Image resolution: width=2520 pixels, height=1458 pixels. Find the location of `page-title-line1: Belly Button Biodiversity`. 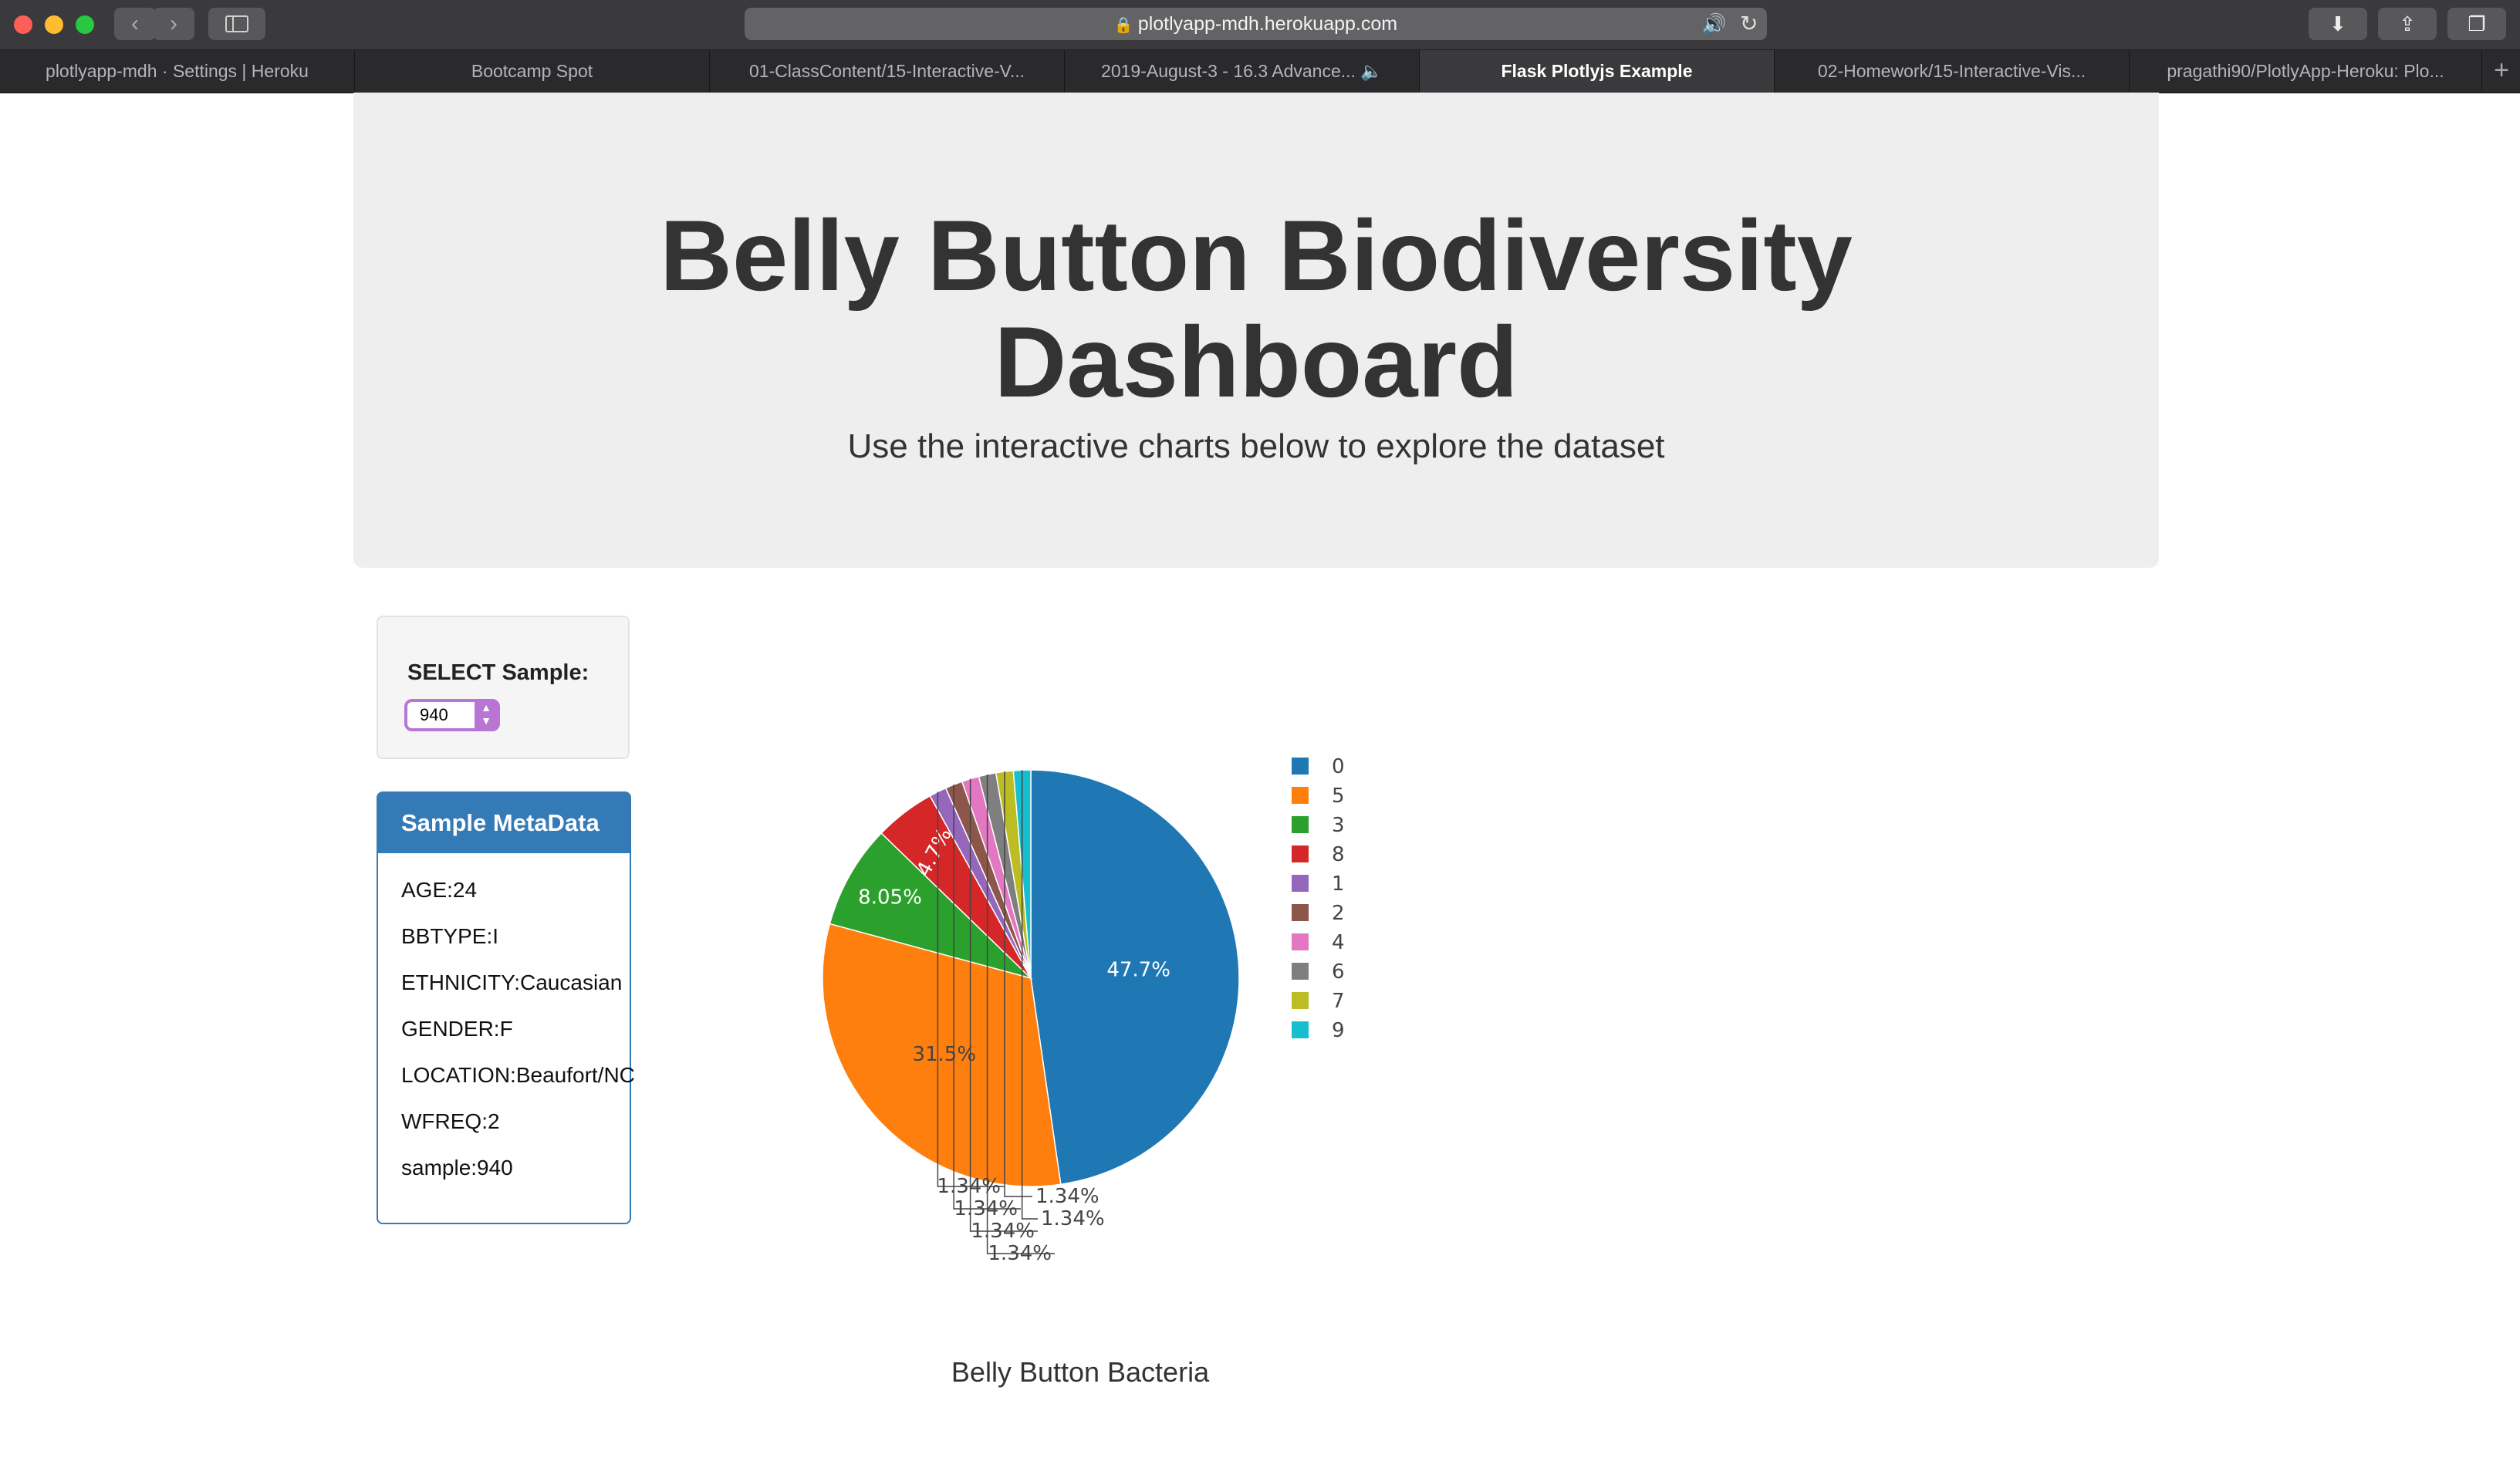

page-title-line1: Belly Button Biodiversity is located at coordinates (1256, 255).